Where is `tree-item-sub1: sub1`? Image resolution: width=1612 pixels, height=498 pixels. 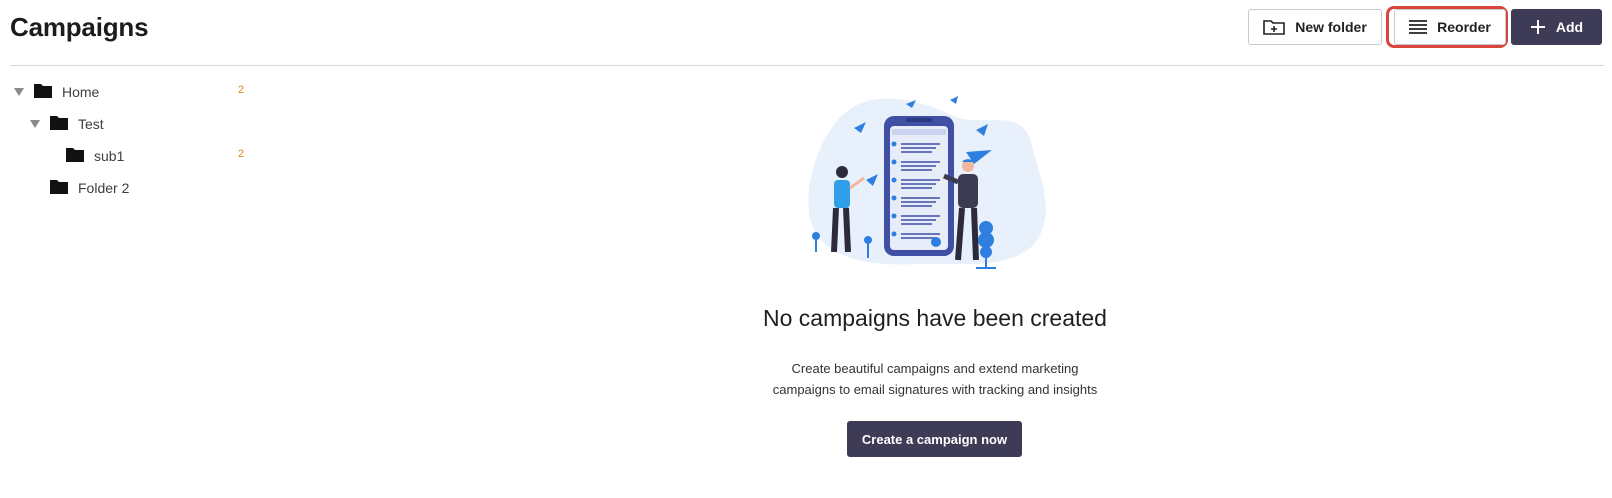 tree-item-sub1: sub1 is located at coordinates (95, 156).